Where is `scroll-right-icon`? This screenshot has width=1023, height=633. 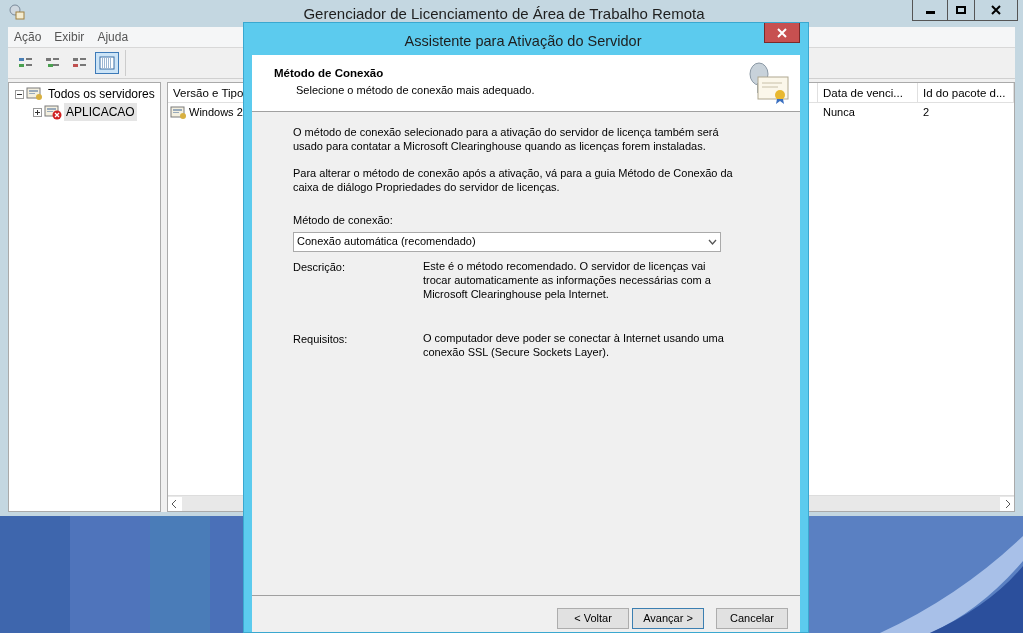 scroll-right-icon is located at coordinates (1007, 503).